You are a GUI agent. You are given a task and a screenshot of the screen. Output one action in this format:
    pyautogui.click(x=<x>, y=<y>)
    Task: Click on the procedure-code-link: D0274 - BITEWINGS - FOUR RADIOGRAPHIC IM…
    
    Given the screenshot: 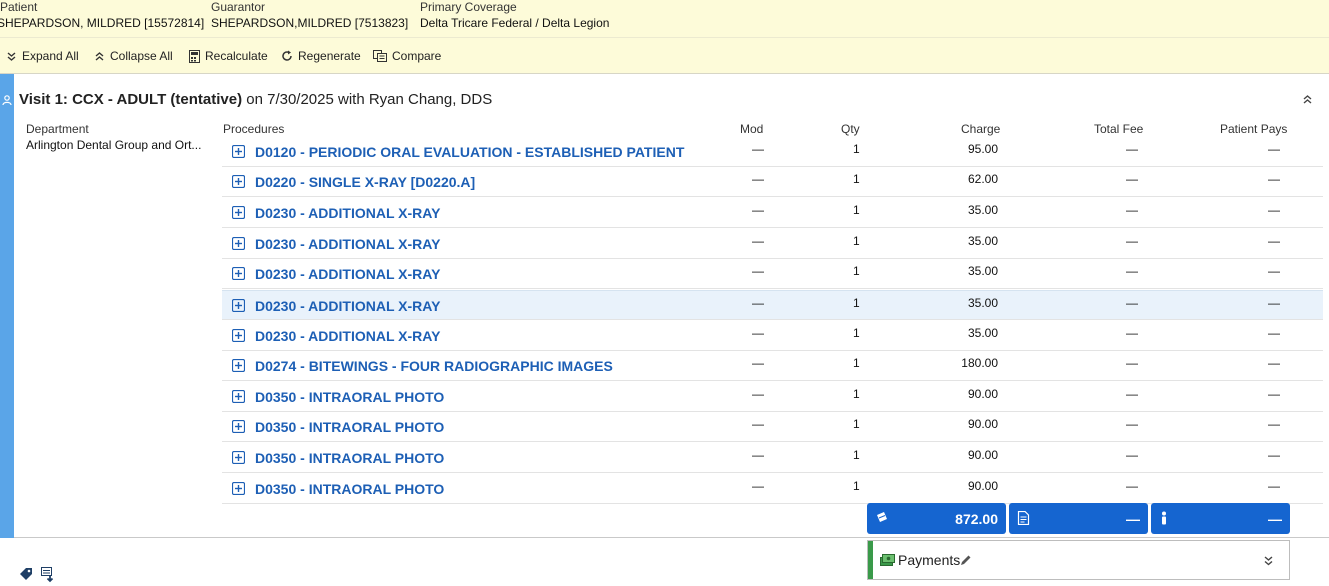 What is the action you would take?
    pyautogui.click(x=434, y=366)
    